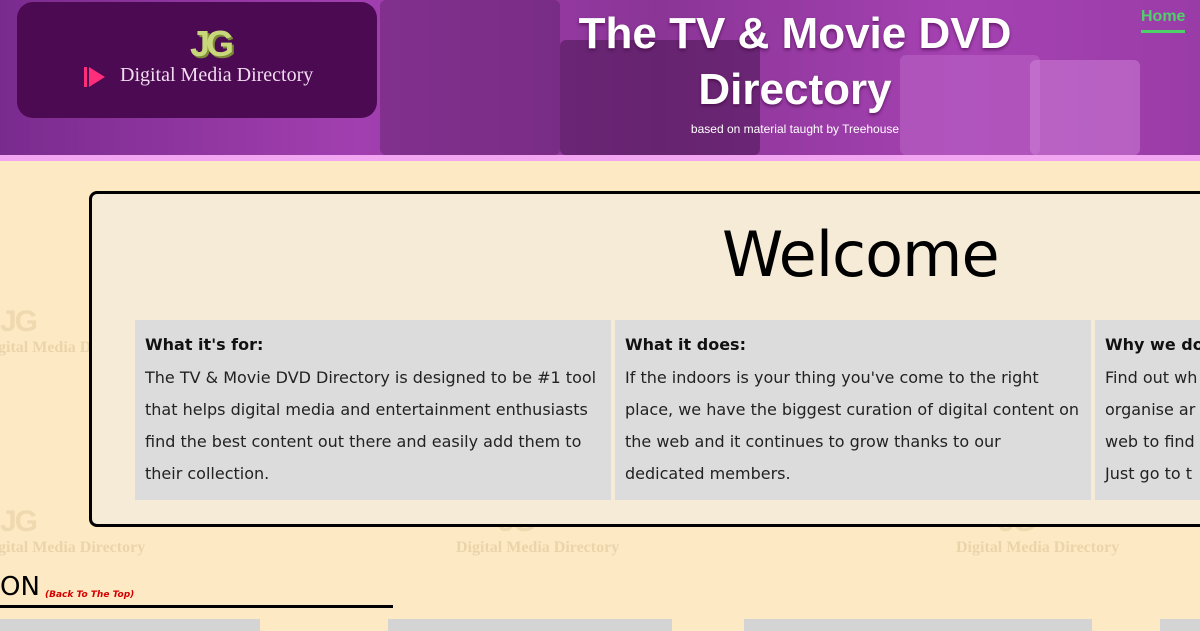 The height and width of the screenshot is (631, 1200). What do you see at coordinates (196, 606) in the screenshot?
I see `section-underline` at bounding box center [196, 606].